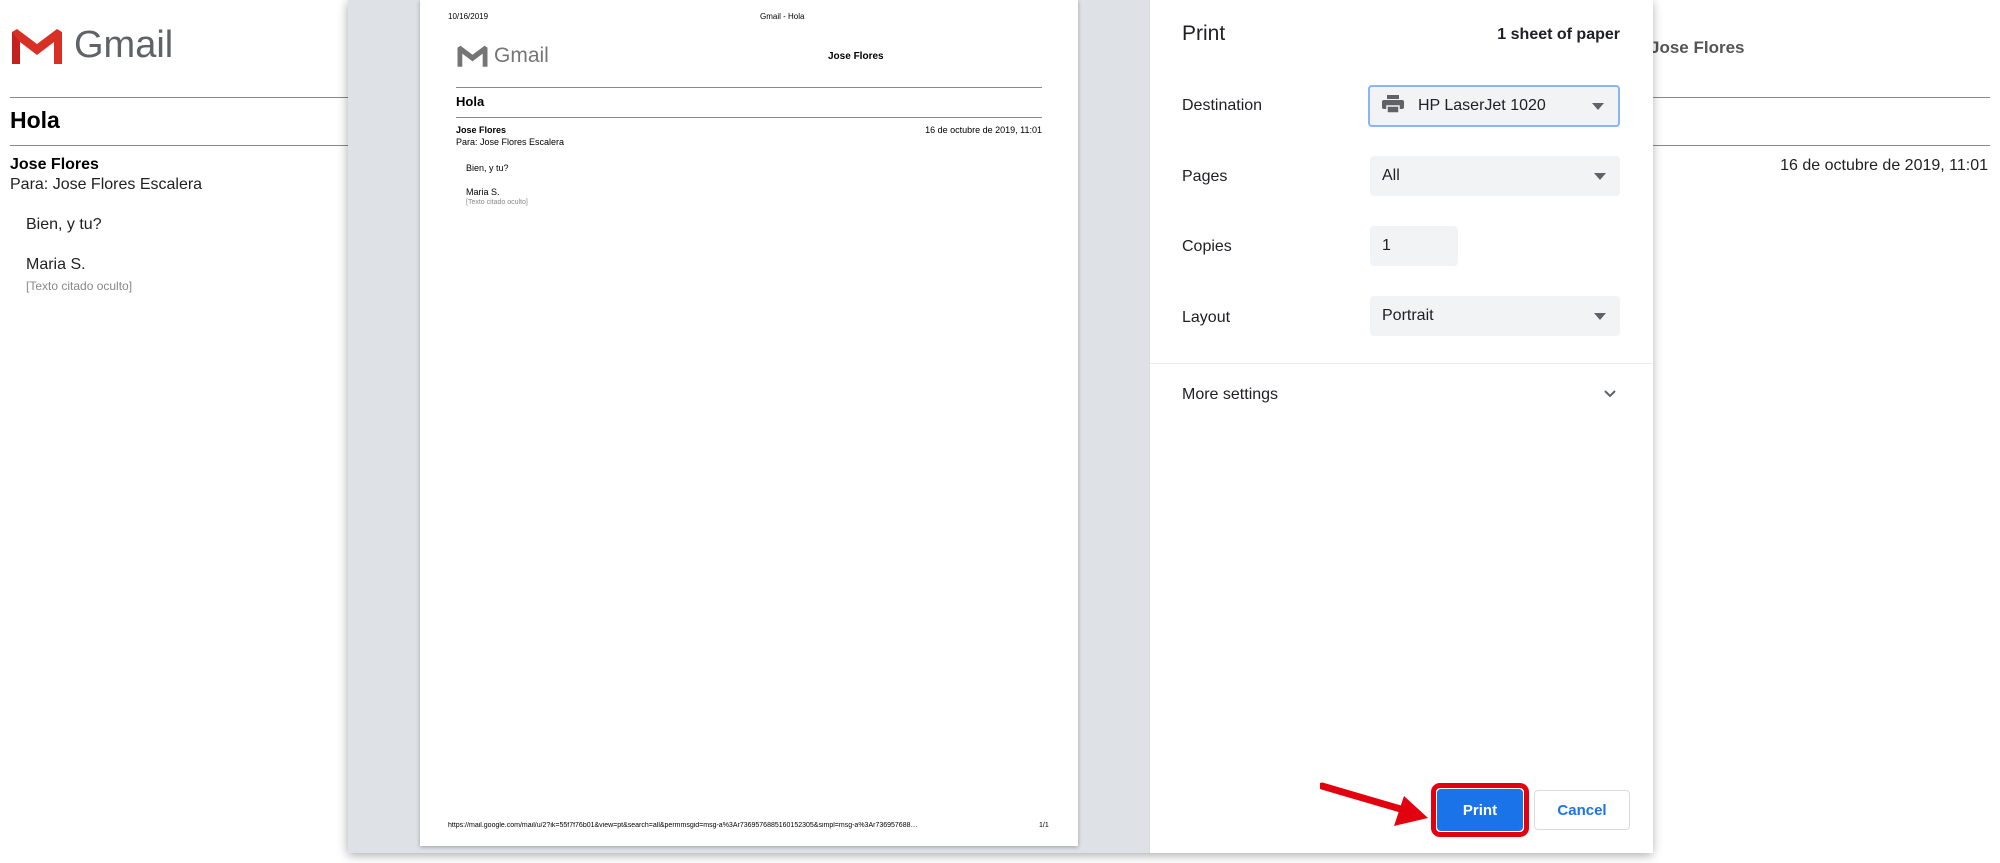 This screenshot has height=863, width=2000. What do you see at coordinates (1206, 317) in the screenshot?
I see `layout-label: Layout` at bounding box center [1206, 317].